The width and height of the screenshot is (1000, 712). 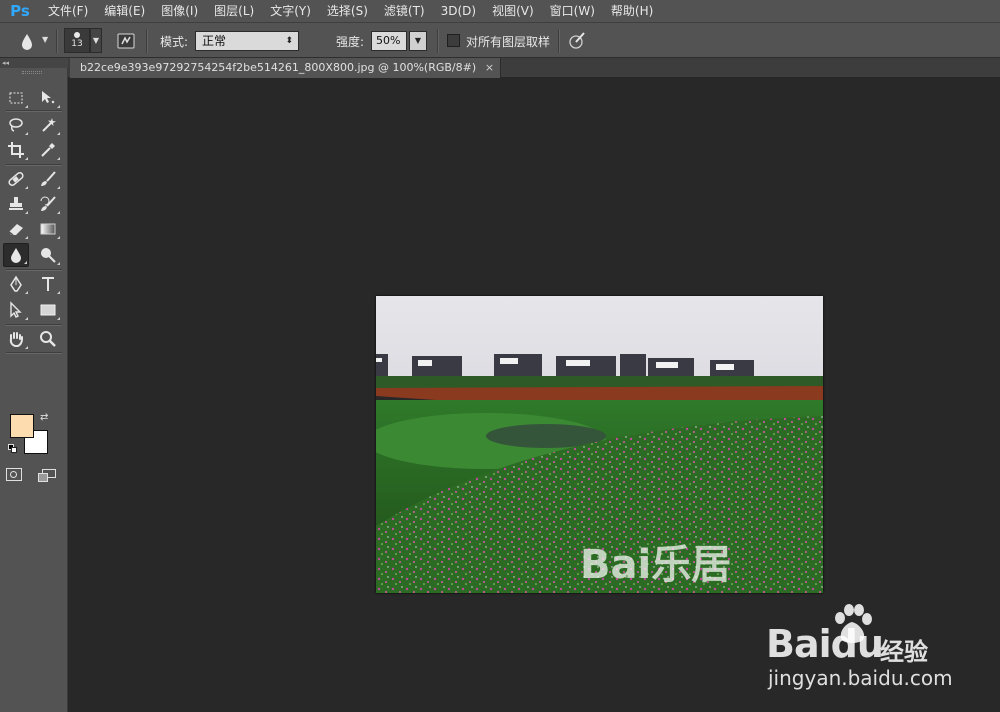 I want to click on brush-tip-icon, so click(x=77, y=35).